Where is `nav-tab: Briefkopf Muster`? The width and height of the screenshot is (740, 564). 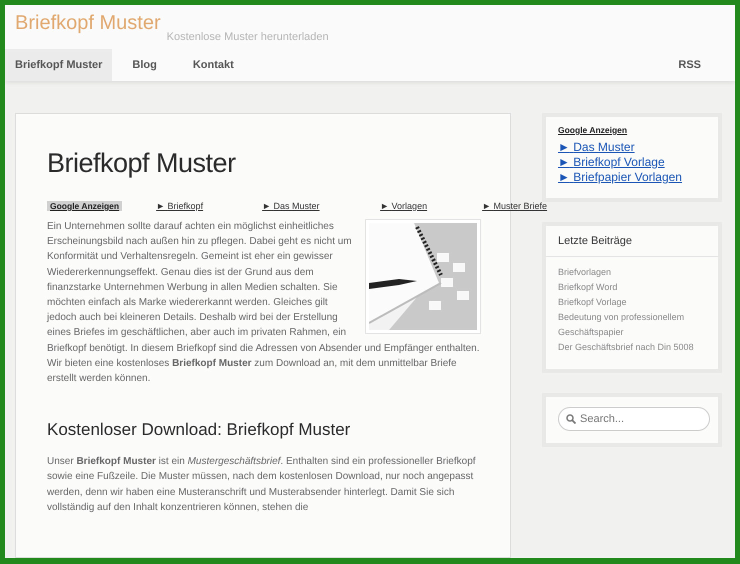
nav-tab: Briefkopf Muster is located at coordinates (58, 65).